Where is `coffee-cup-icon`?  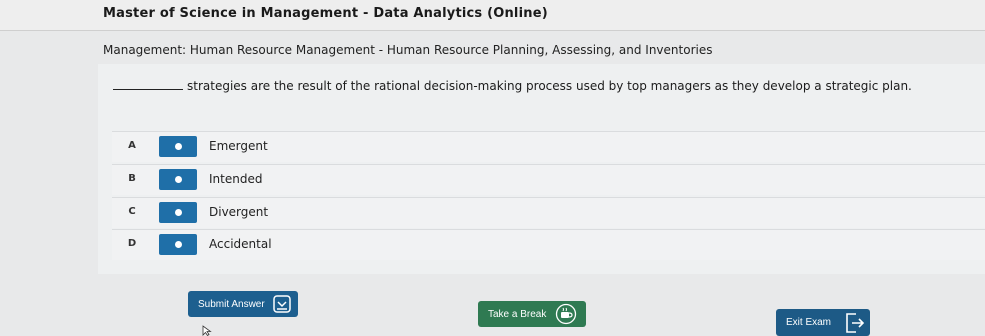
coffee-cup-icon is located at coordinates (566, 314).